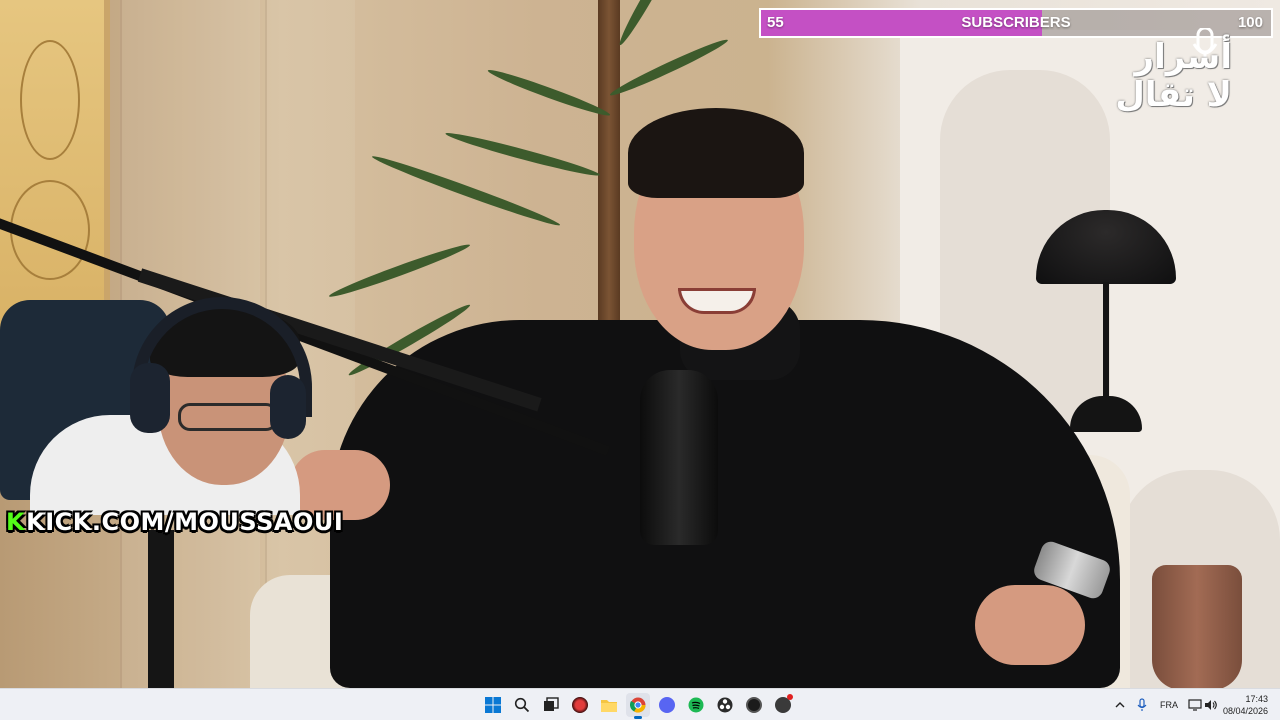  I want to click on streamer-facecam, so click(165, 400).